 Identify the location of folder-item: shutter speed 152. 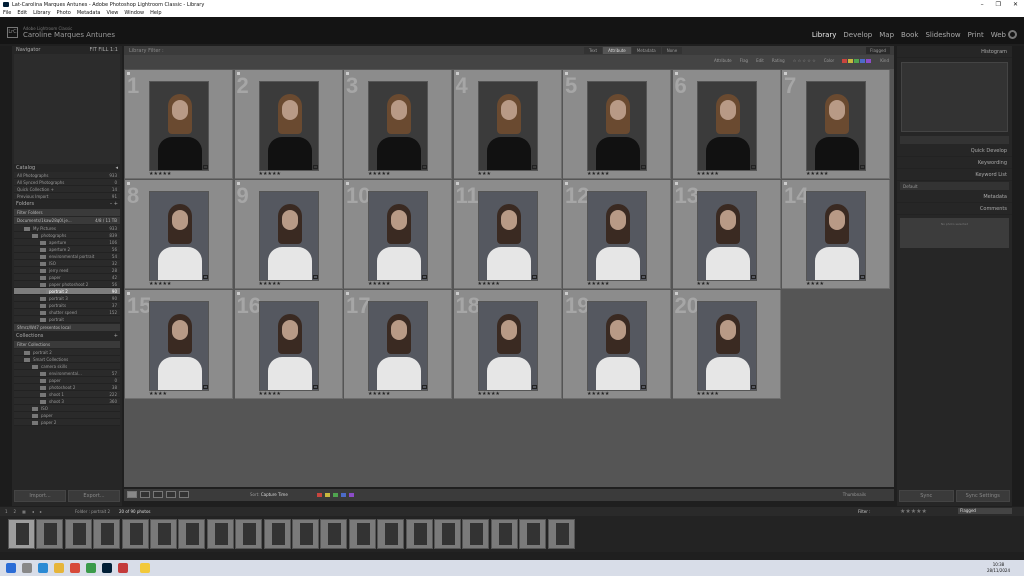
(67, 312).